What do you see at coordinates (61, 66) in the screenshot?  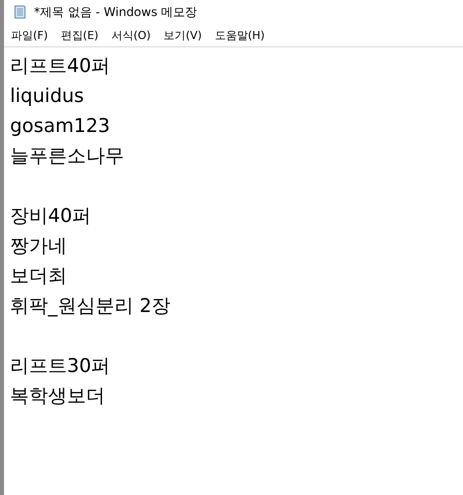 I see `text-line: 리프트40퍼` at bounding box center [61, 66].